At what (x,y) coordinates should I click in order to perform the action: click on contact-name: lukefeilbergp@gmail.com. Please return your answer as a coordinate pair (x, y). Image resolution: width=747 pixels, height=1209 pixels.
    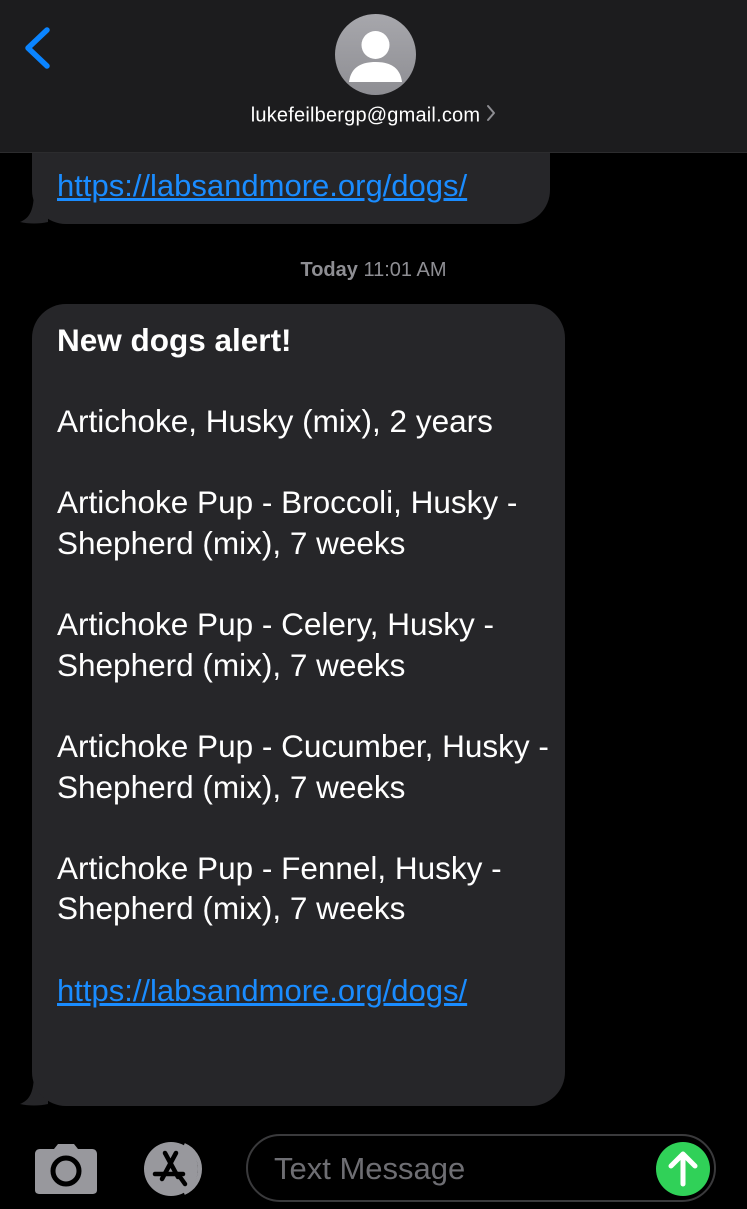
    Looking at the image, I should click on (365, 115).